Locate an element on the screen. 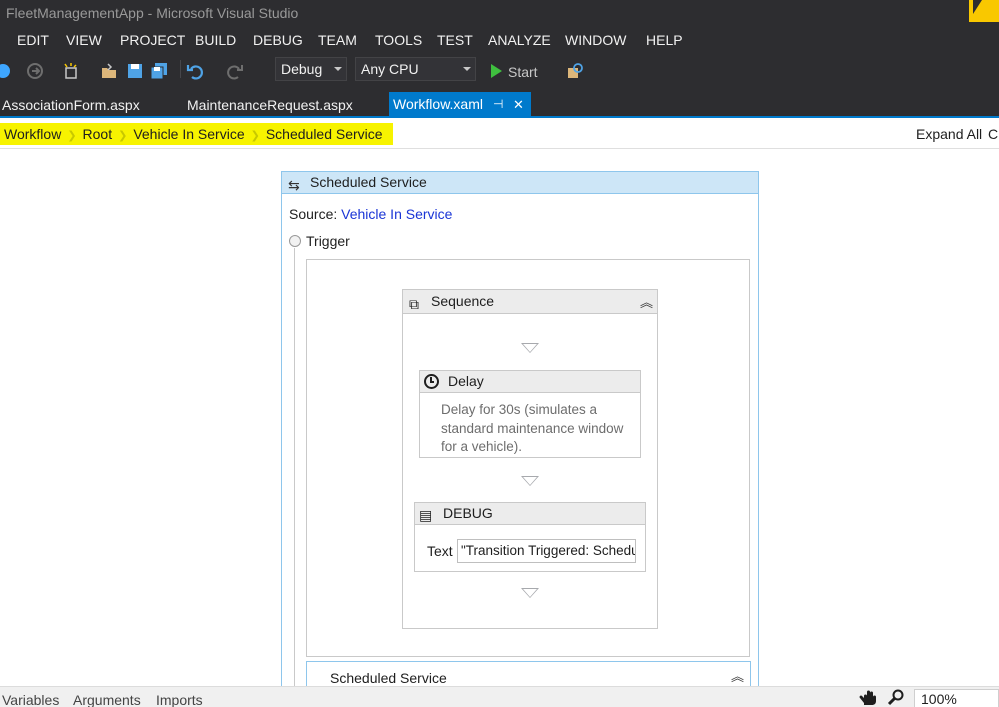 The height and width of the screenshot is (707, 999). variables-tab: Variables is located at coordinates (30, 699).